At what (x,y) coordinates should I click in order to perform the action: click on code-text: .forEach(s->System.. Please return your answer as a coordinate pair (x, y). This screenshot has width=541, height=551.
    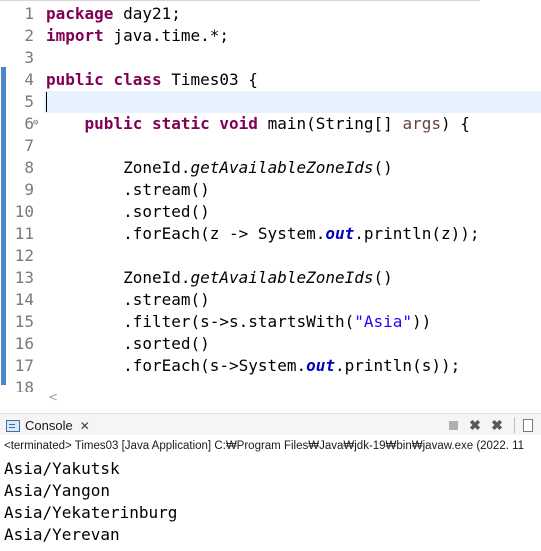
    Looking at the image, I should click on (215, 365).